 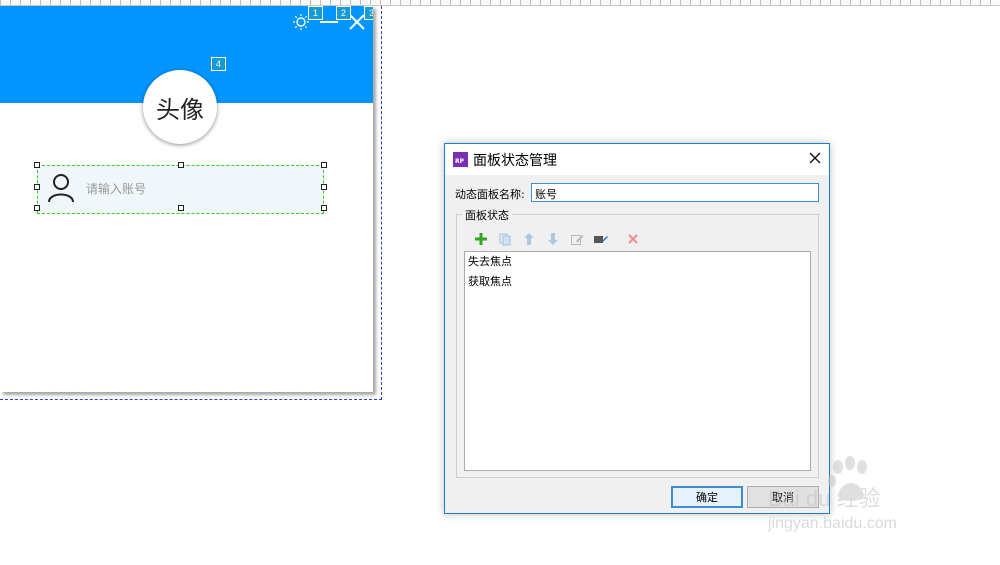 What do you see at coordinates (490, 194) in the screenshot?
I see `panel-name-label: 动态面板名称:` at bounding box center [490, 194].